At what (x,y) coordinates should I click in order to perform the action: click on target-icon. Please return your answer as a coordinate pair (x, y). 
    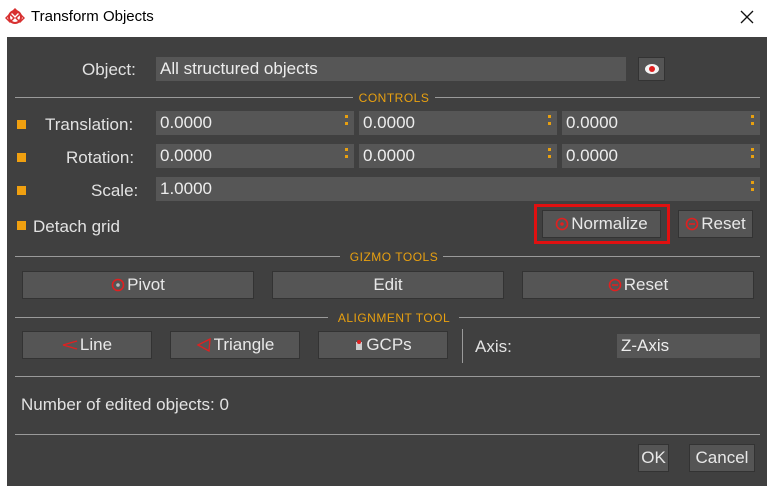
    Looking at the image, I should click on (562, 224).